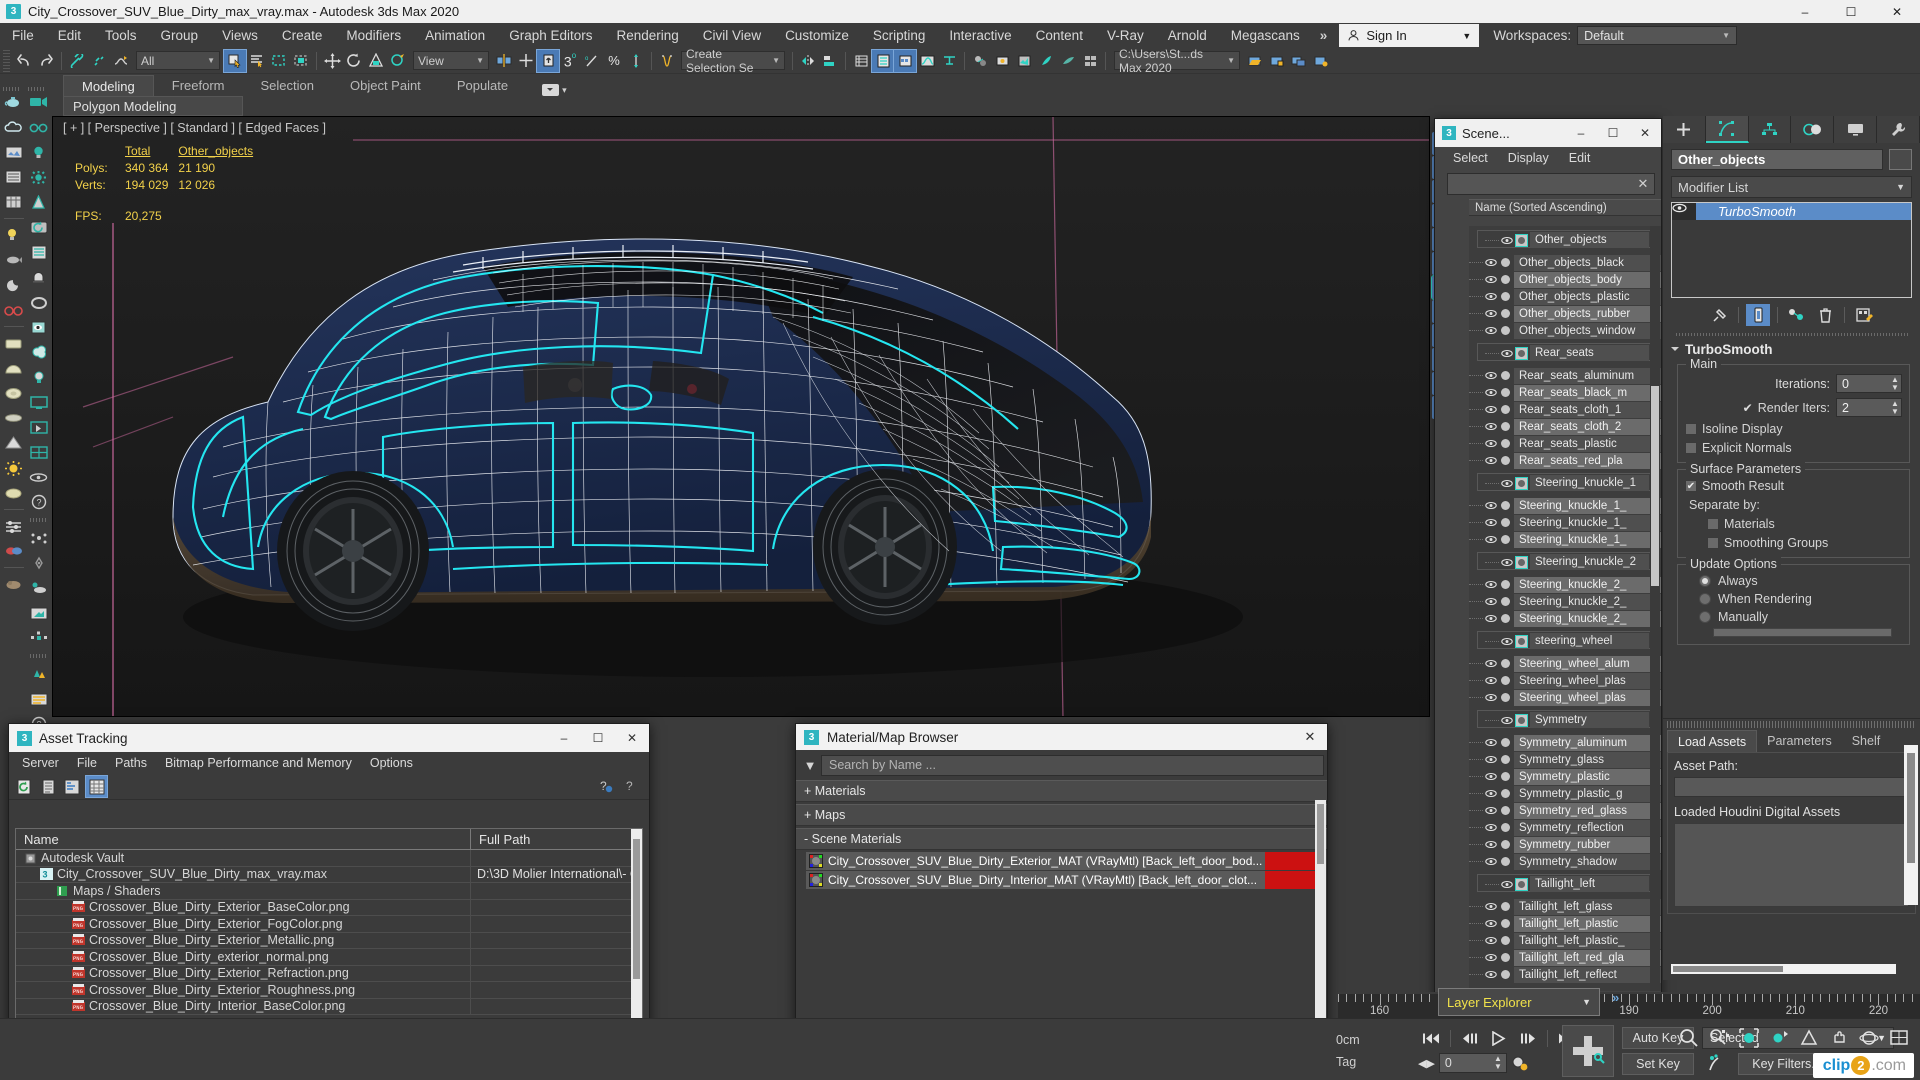 The width and height of the screenshot is (1920, 1080). What do you see at coordinates (899, 35) in the screenshot?
I see `menu-scripting: Scripting` at bounding box center [899, 35].